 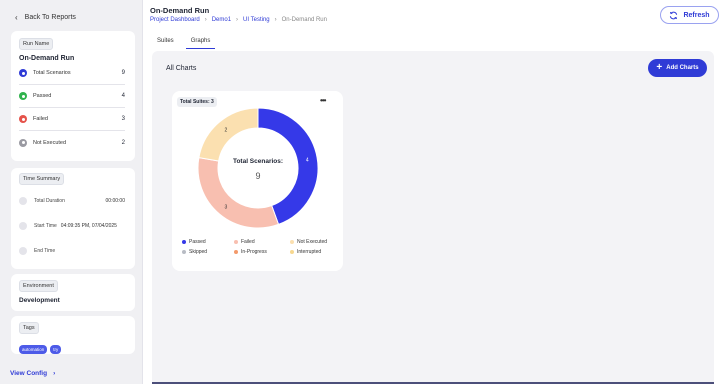 What do you see at coordinates (248, 242) in the screenshot?
I see `legend-label: Failed` at bounding box center [248, 242].